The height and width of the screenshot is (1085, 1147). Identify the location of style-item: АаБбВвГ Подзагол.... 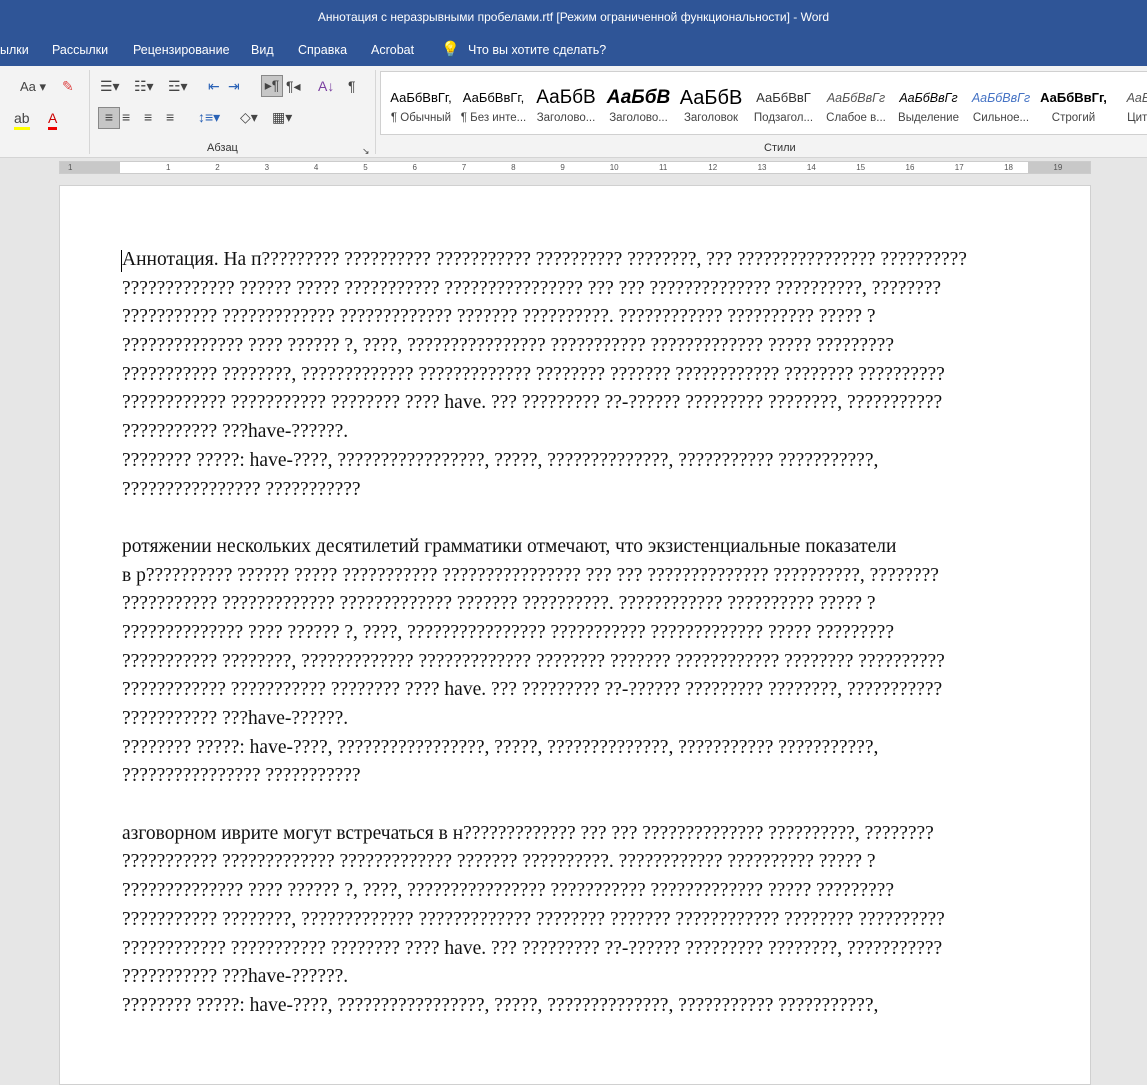
(784, 98).